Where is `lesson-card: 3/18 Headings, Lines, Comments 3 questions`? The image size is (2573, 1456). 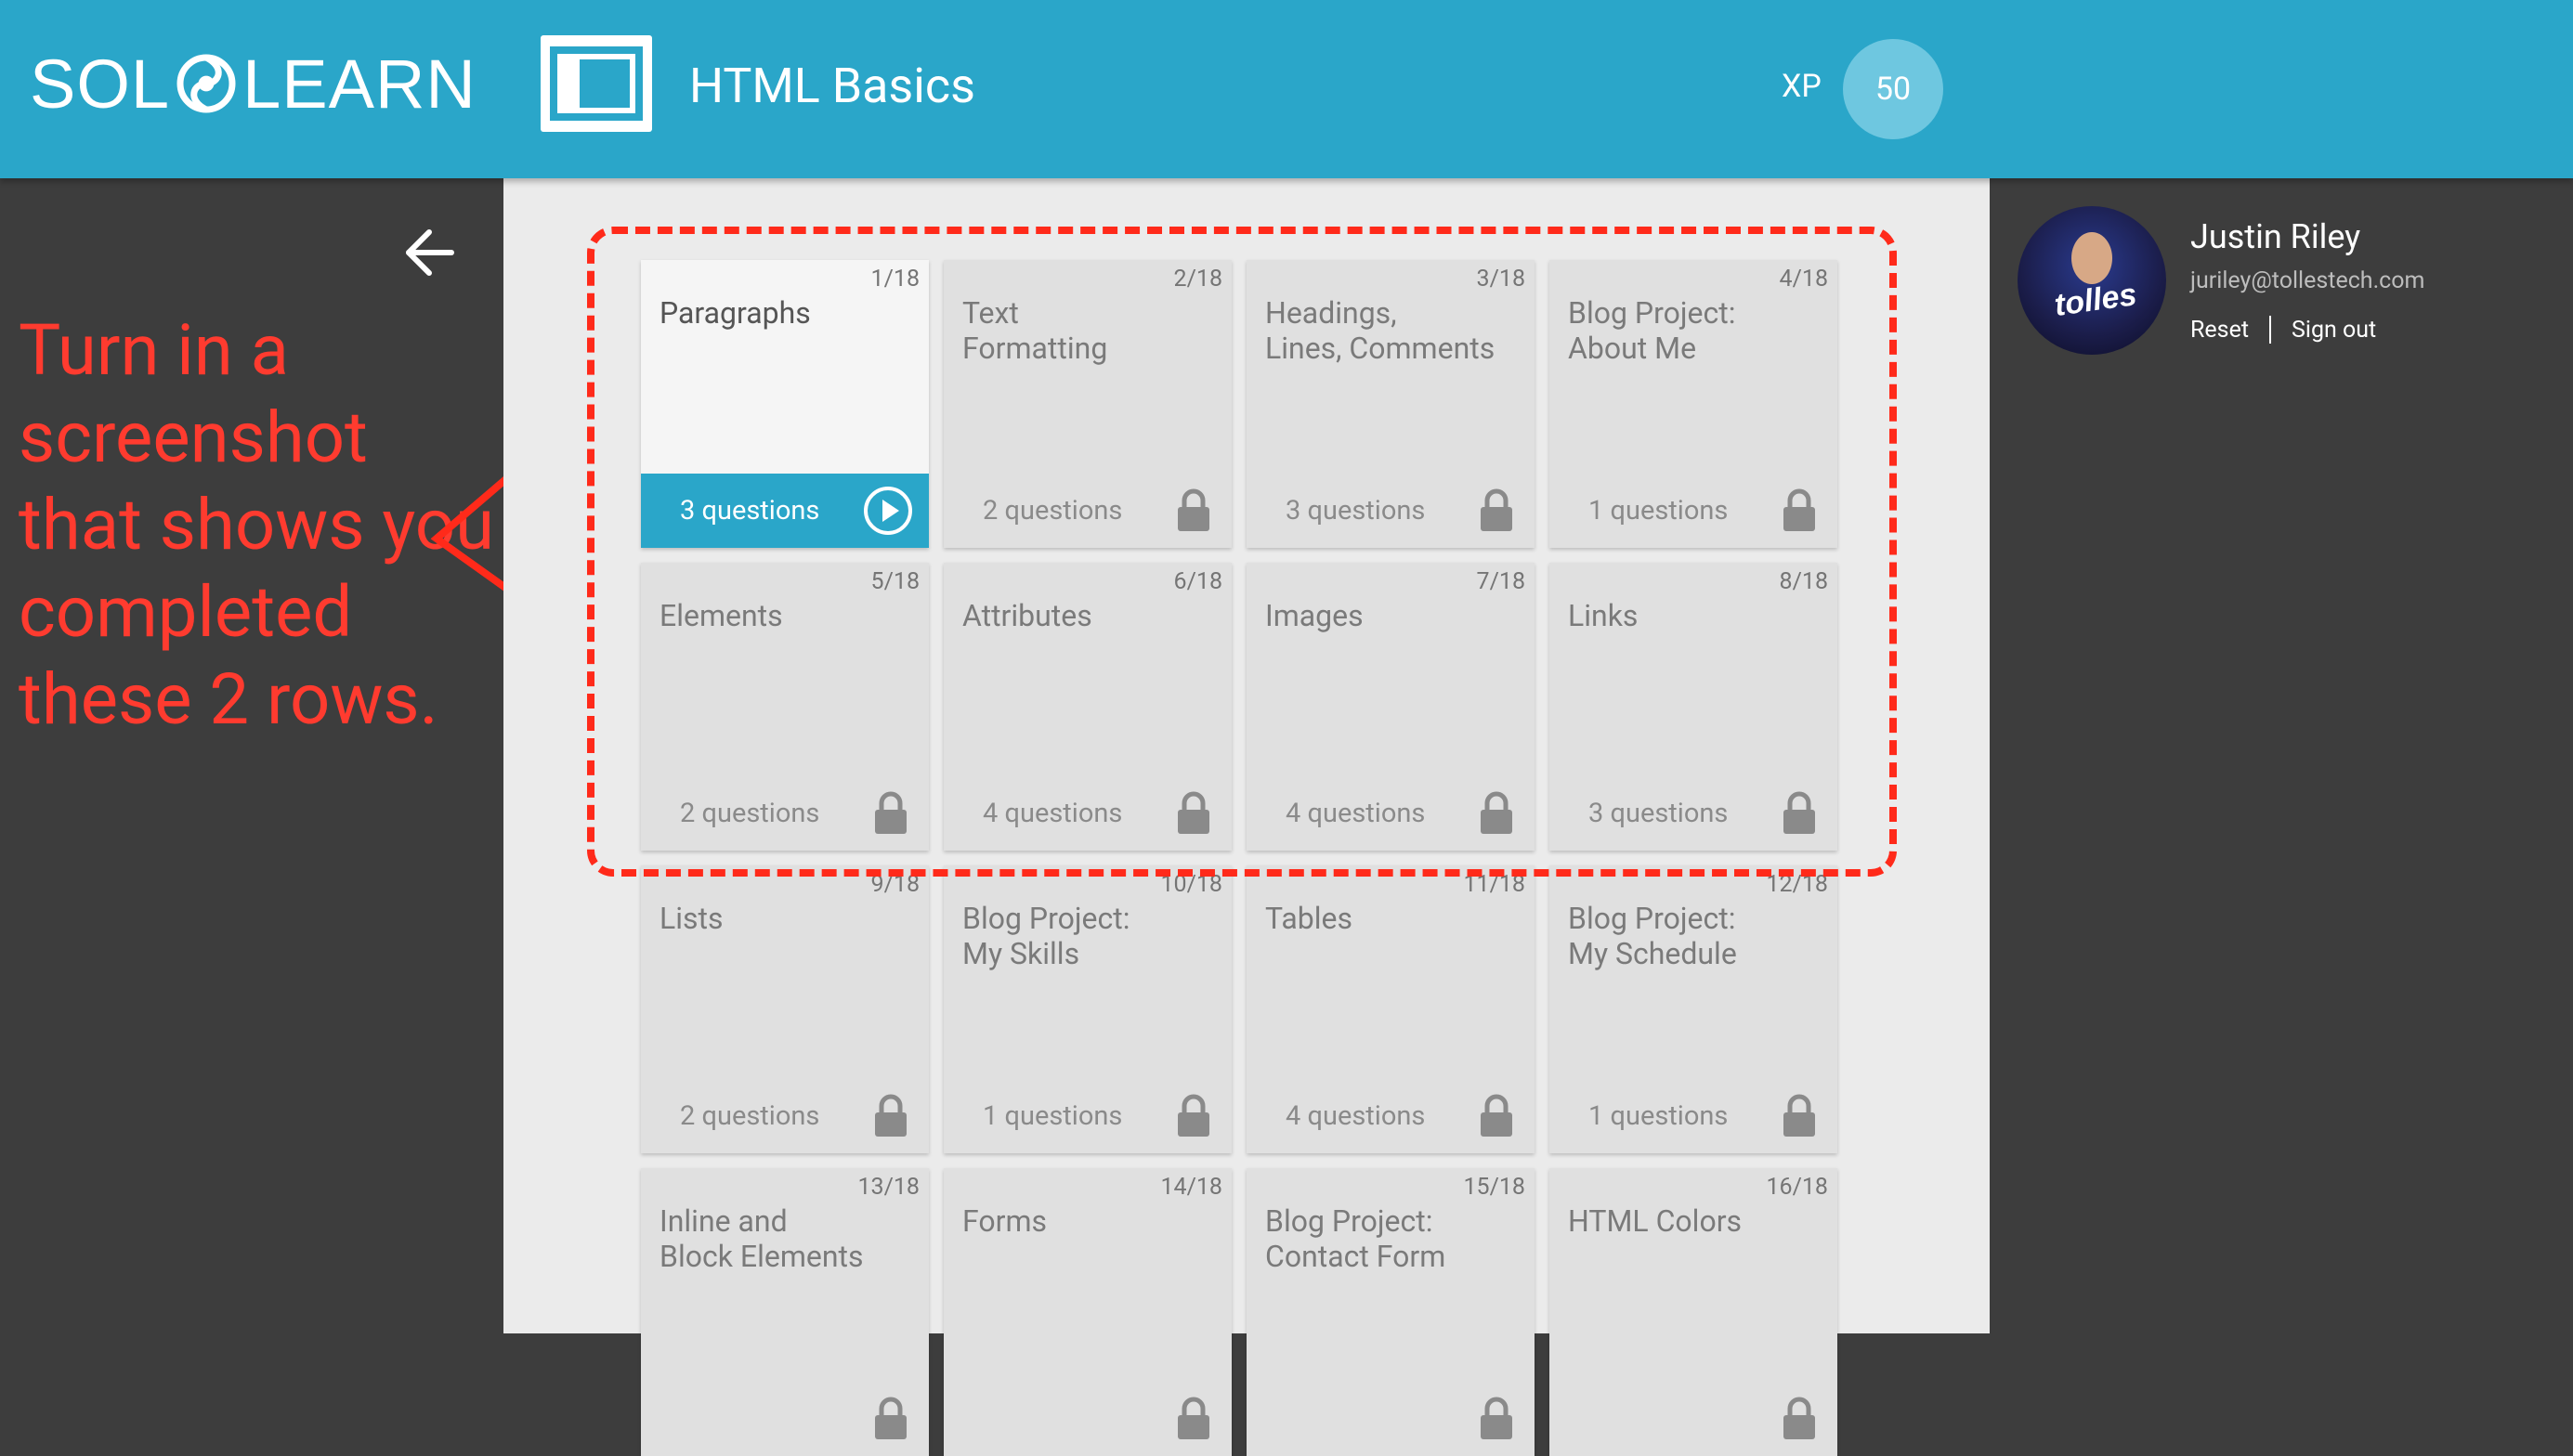 lesson-card: 3/18 Headings, Lines, Comments 3 questions is located at coordinates (1391, 404).